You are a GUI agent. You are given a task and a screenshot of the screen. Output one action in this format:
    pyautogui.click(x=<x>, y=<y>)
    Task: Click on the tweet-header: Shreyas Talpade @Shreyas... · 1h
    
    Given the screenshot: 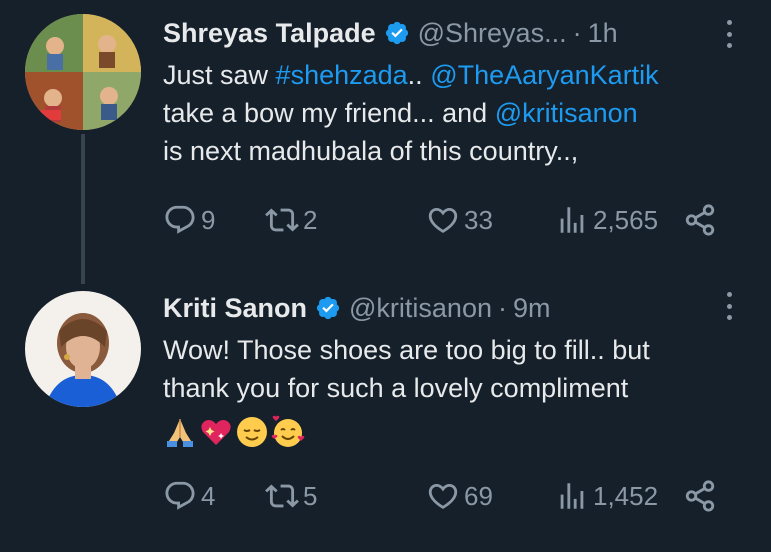 What is the action you would take?
    pyautogui.click(x=390, y=33)
    